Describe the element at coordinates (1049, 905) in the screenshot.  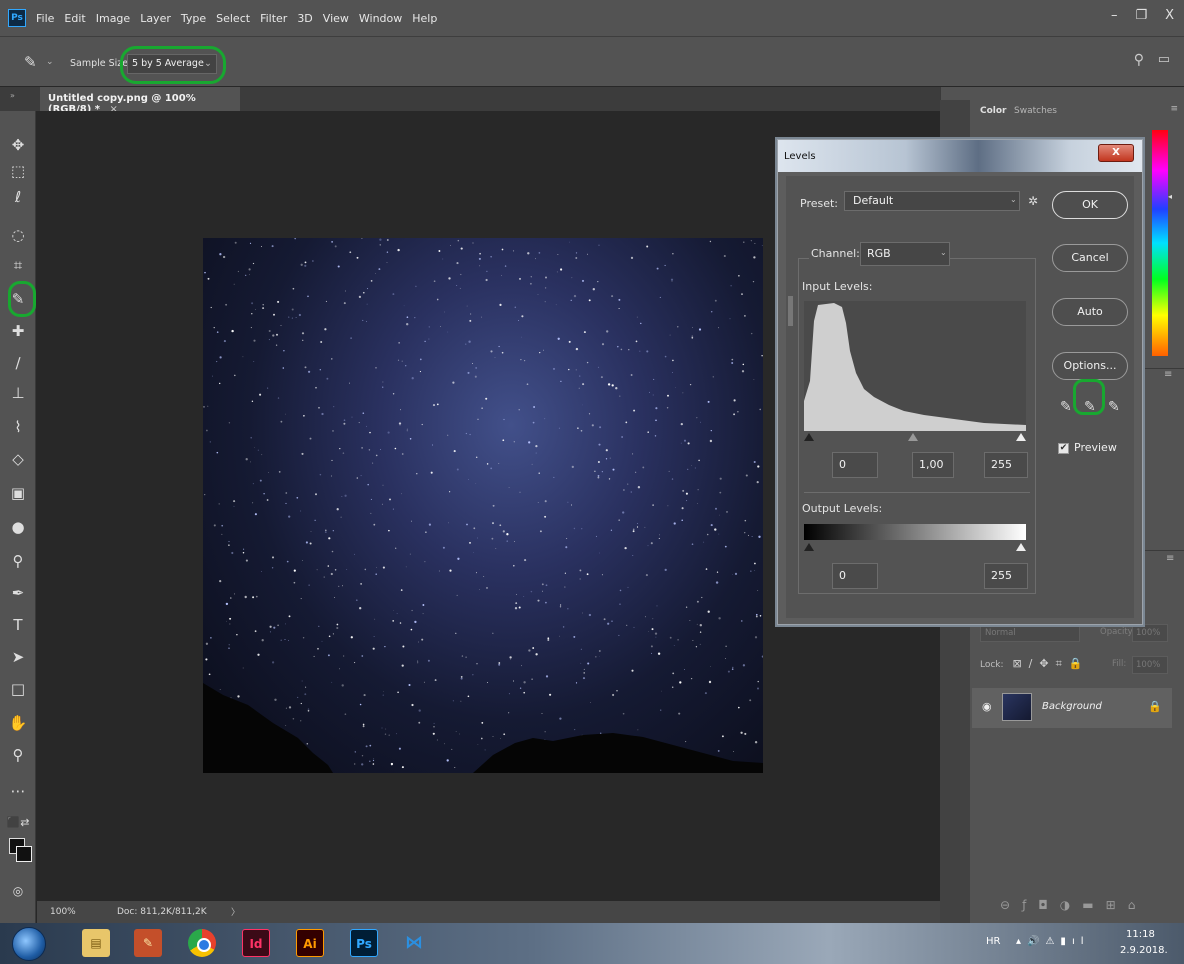
I see `mask-icon: ◘` at that location.